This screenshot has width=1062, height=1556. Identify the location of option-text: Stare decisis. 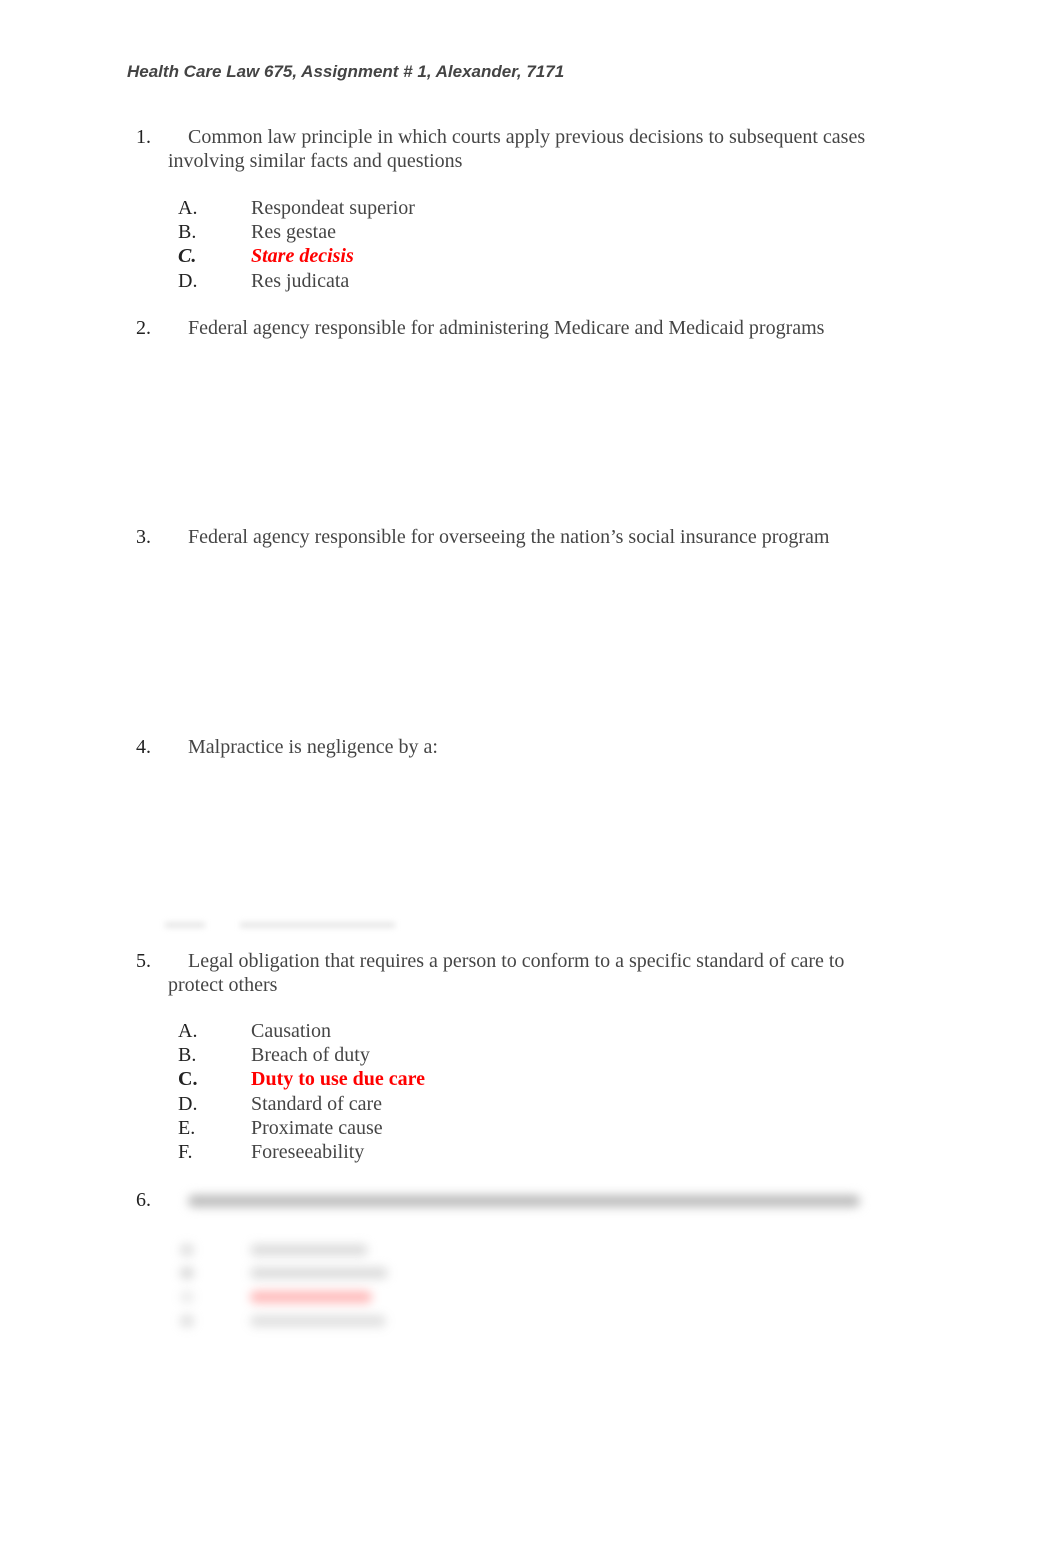
(302, 256).